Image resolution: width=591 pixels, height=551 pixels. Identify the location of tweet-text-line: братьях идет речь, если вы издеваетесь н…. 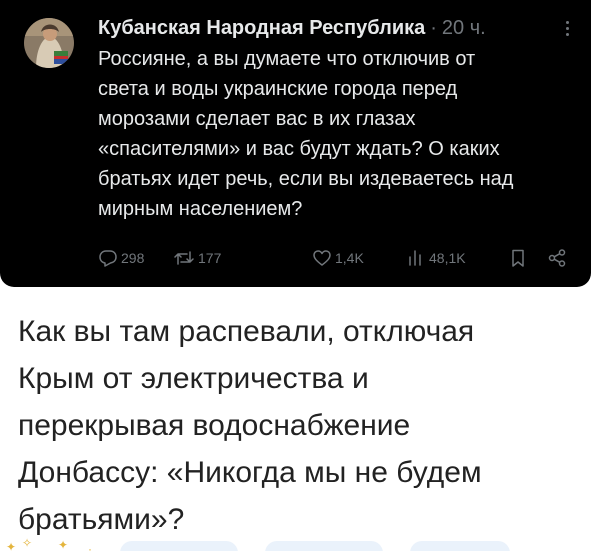
(306, 179).